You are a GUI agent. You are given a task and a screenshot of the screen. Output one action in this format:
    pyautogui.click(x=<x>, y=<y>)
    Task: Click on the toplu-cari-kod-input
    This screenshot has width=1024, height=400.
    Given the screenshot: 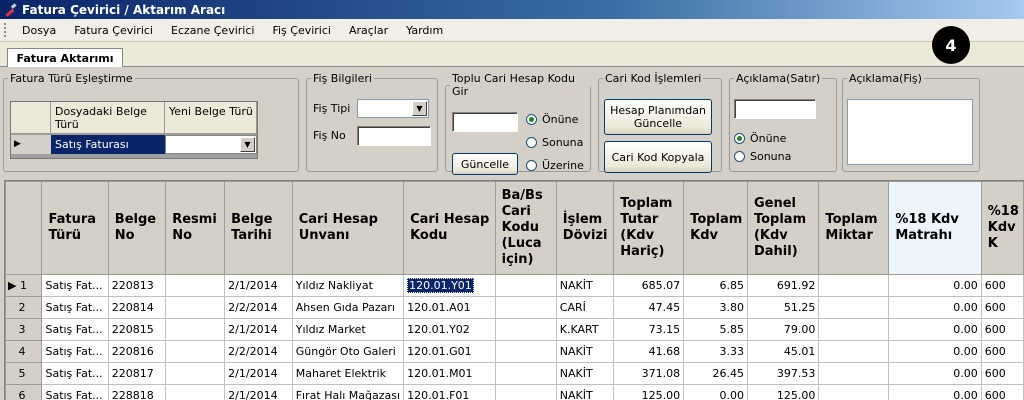 What is the action you would take?
    pyautogui.click(x=485, y=122)
    